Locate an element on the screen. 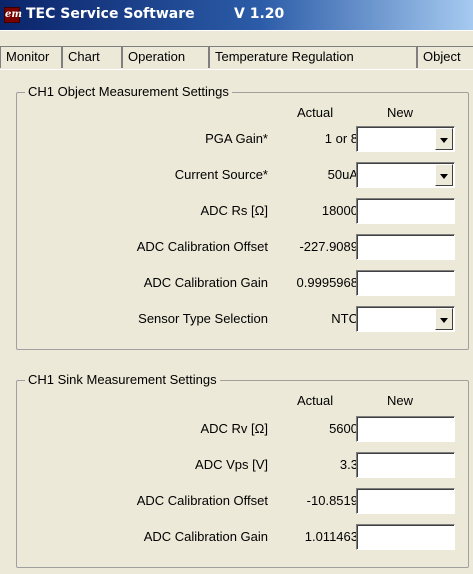 Image resolution: width=473 pixels, height=574 pixels. row-label: ADC Vps [V] is located at coordinates (231, 464).